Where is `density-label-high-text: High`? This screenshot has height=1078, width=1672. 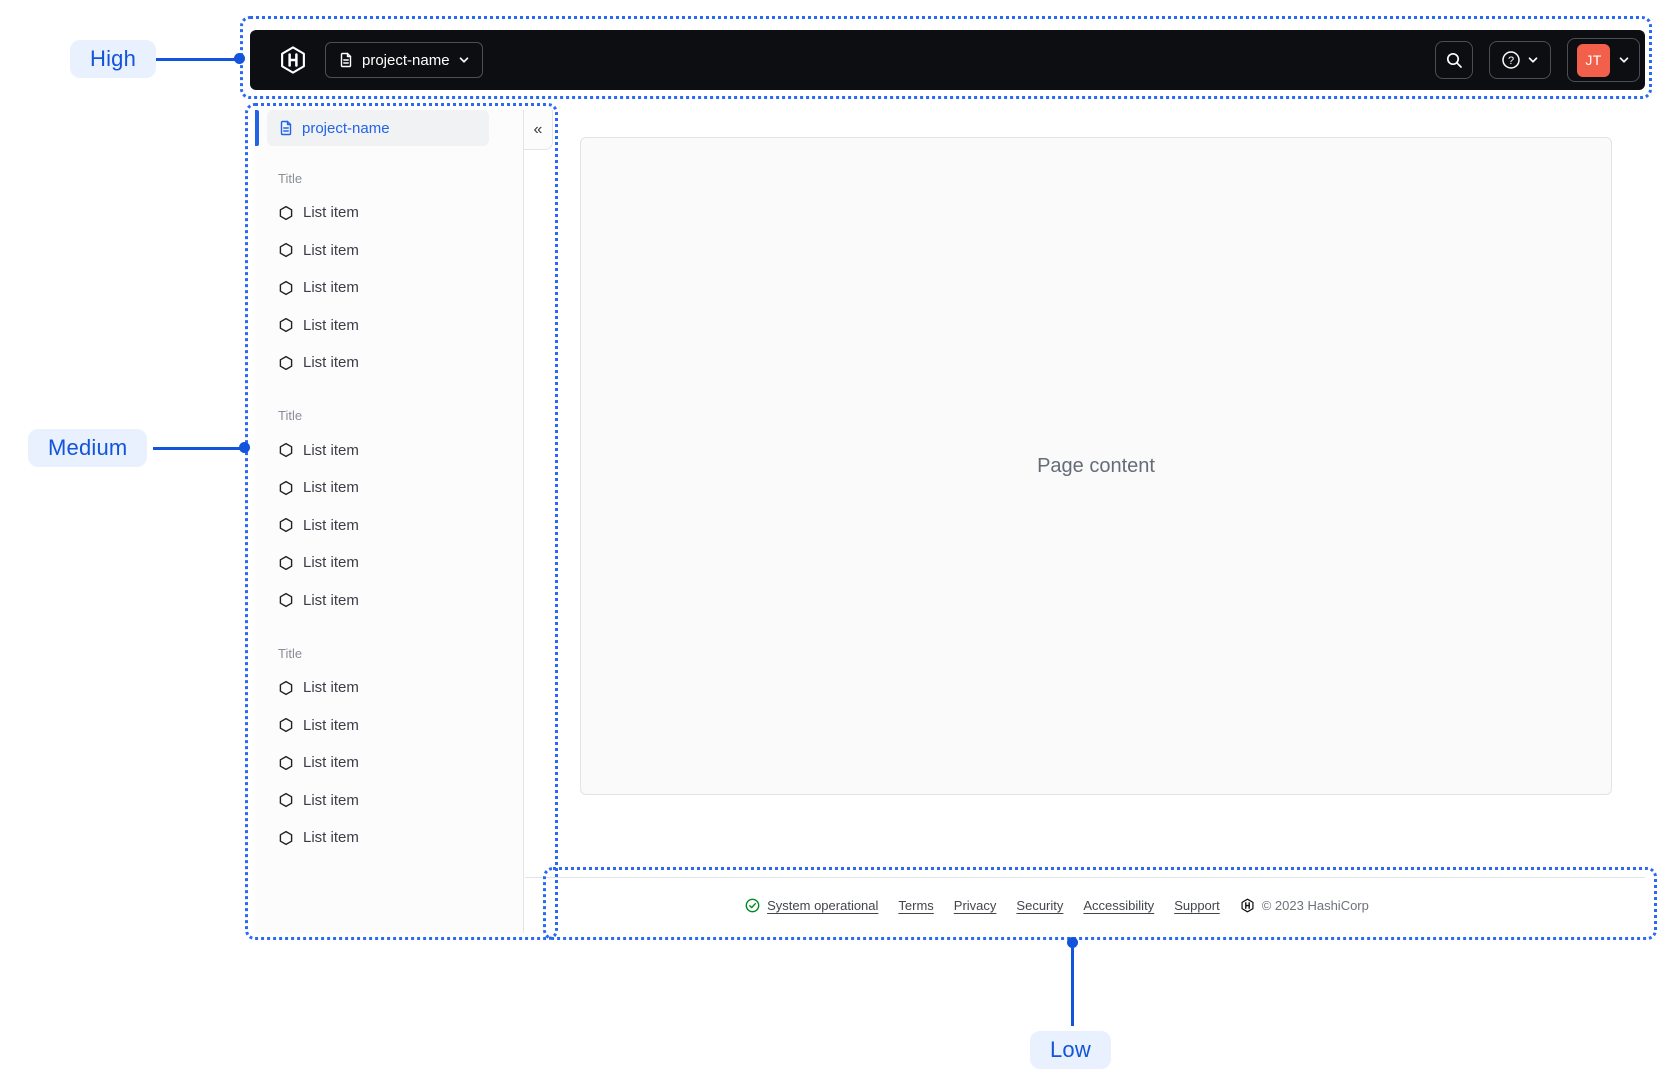 density-label-high-text: High is located at coordinates (113, 58).